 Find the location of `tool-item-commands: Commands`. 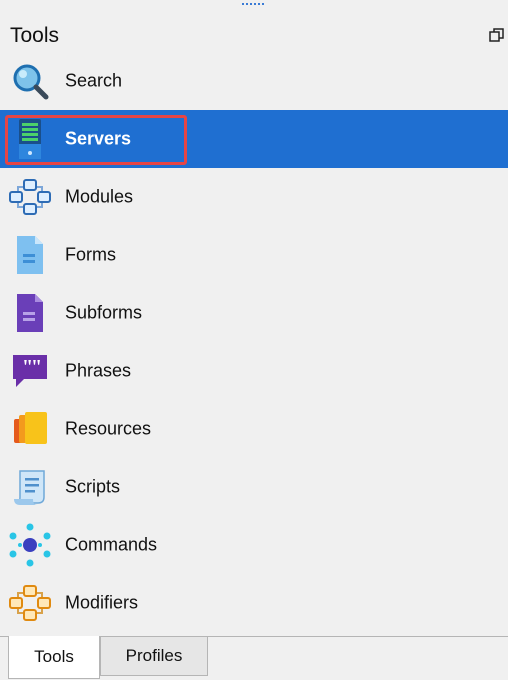

tool-item-commands: Commands is located at coordinates (254, 545).